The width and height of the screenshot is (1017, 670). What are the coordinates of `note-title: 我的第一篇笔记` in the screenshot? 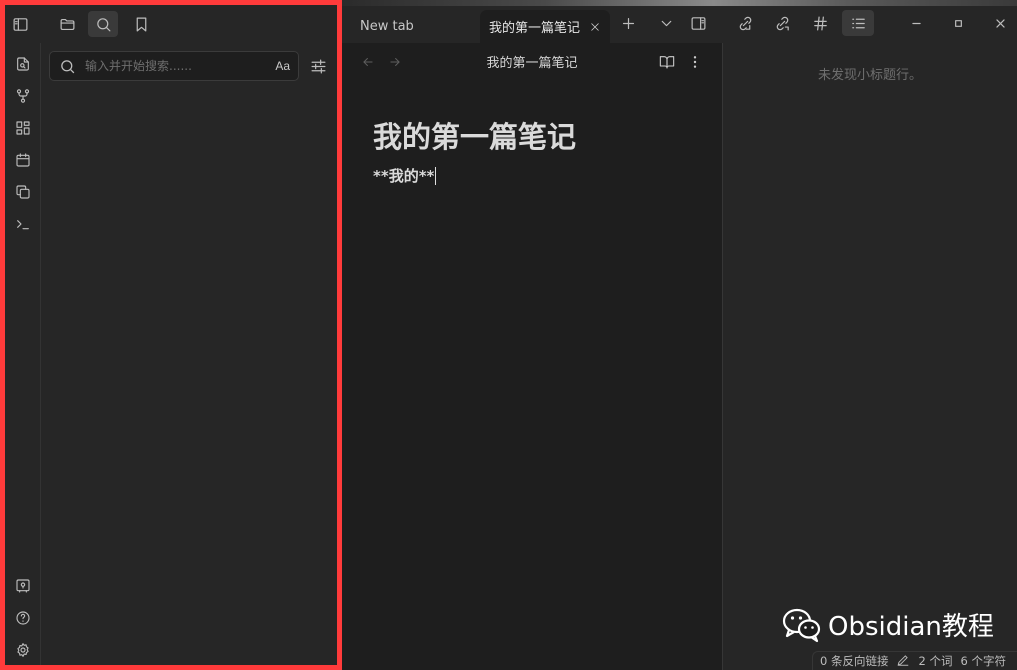 It's located at (474, 135).